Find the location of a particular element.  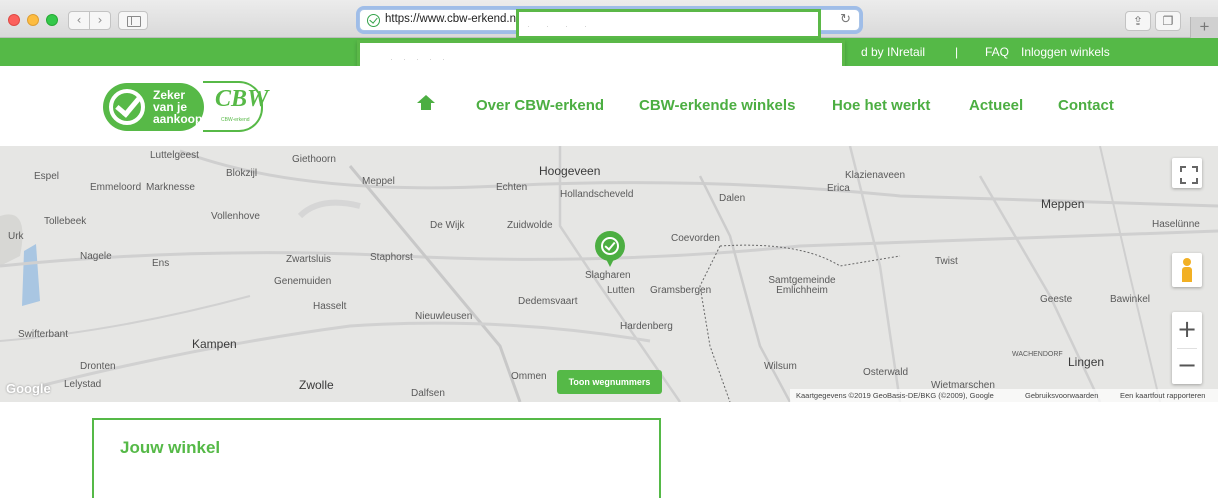

map-label: Lutten is located at coordinates (621, 290).